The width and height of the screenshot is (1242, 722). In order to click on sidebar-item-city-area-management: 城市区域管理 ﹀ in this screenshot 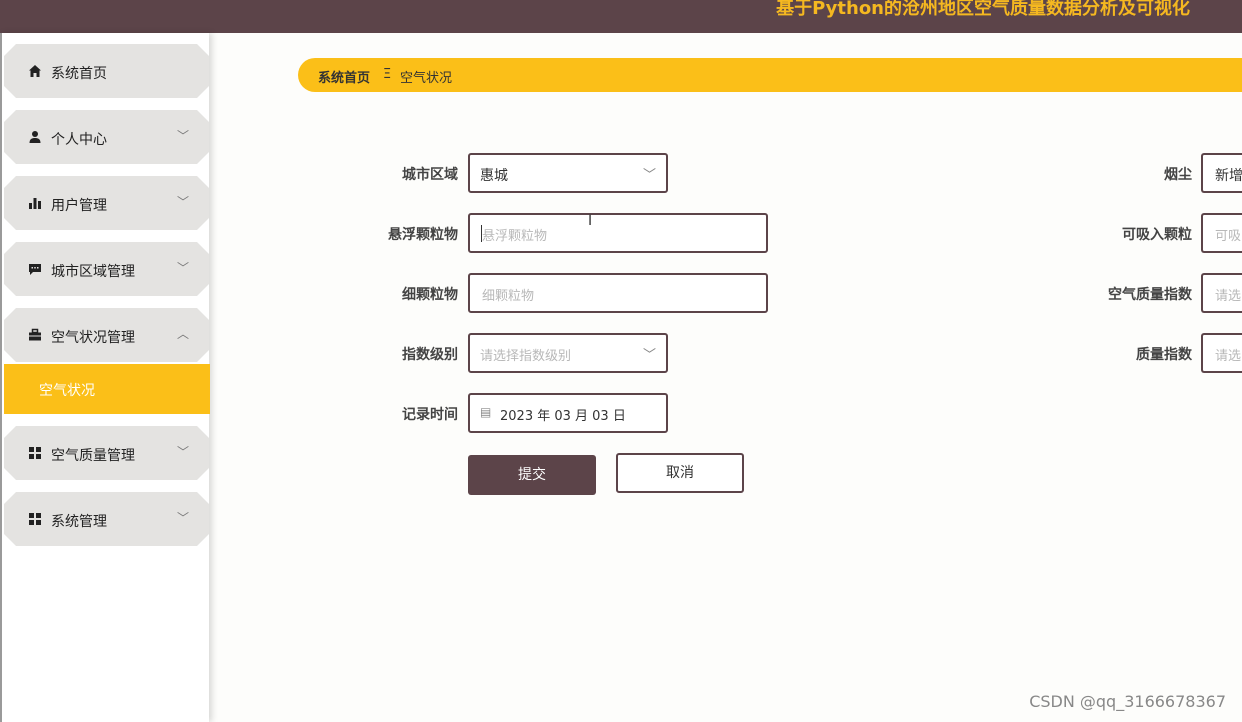, I will do `click(106, 269)`.